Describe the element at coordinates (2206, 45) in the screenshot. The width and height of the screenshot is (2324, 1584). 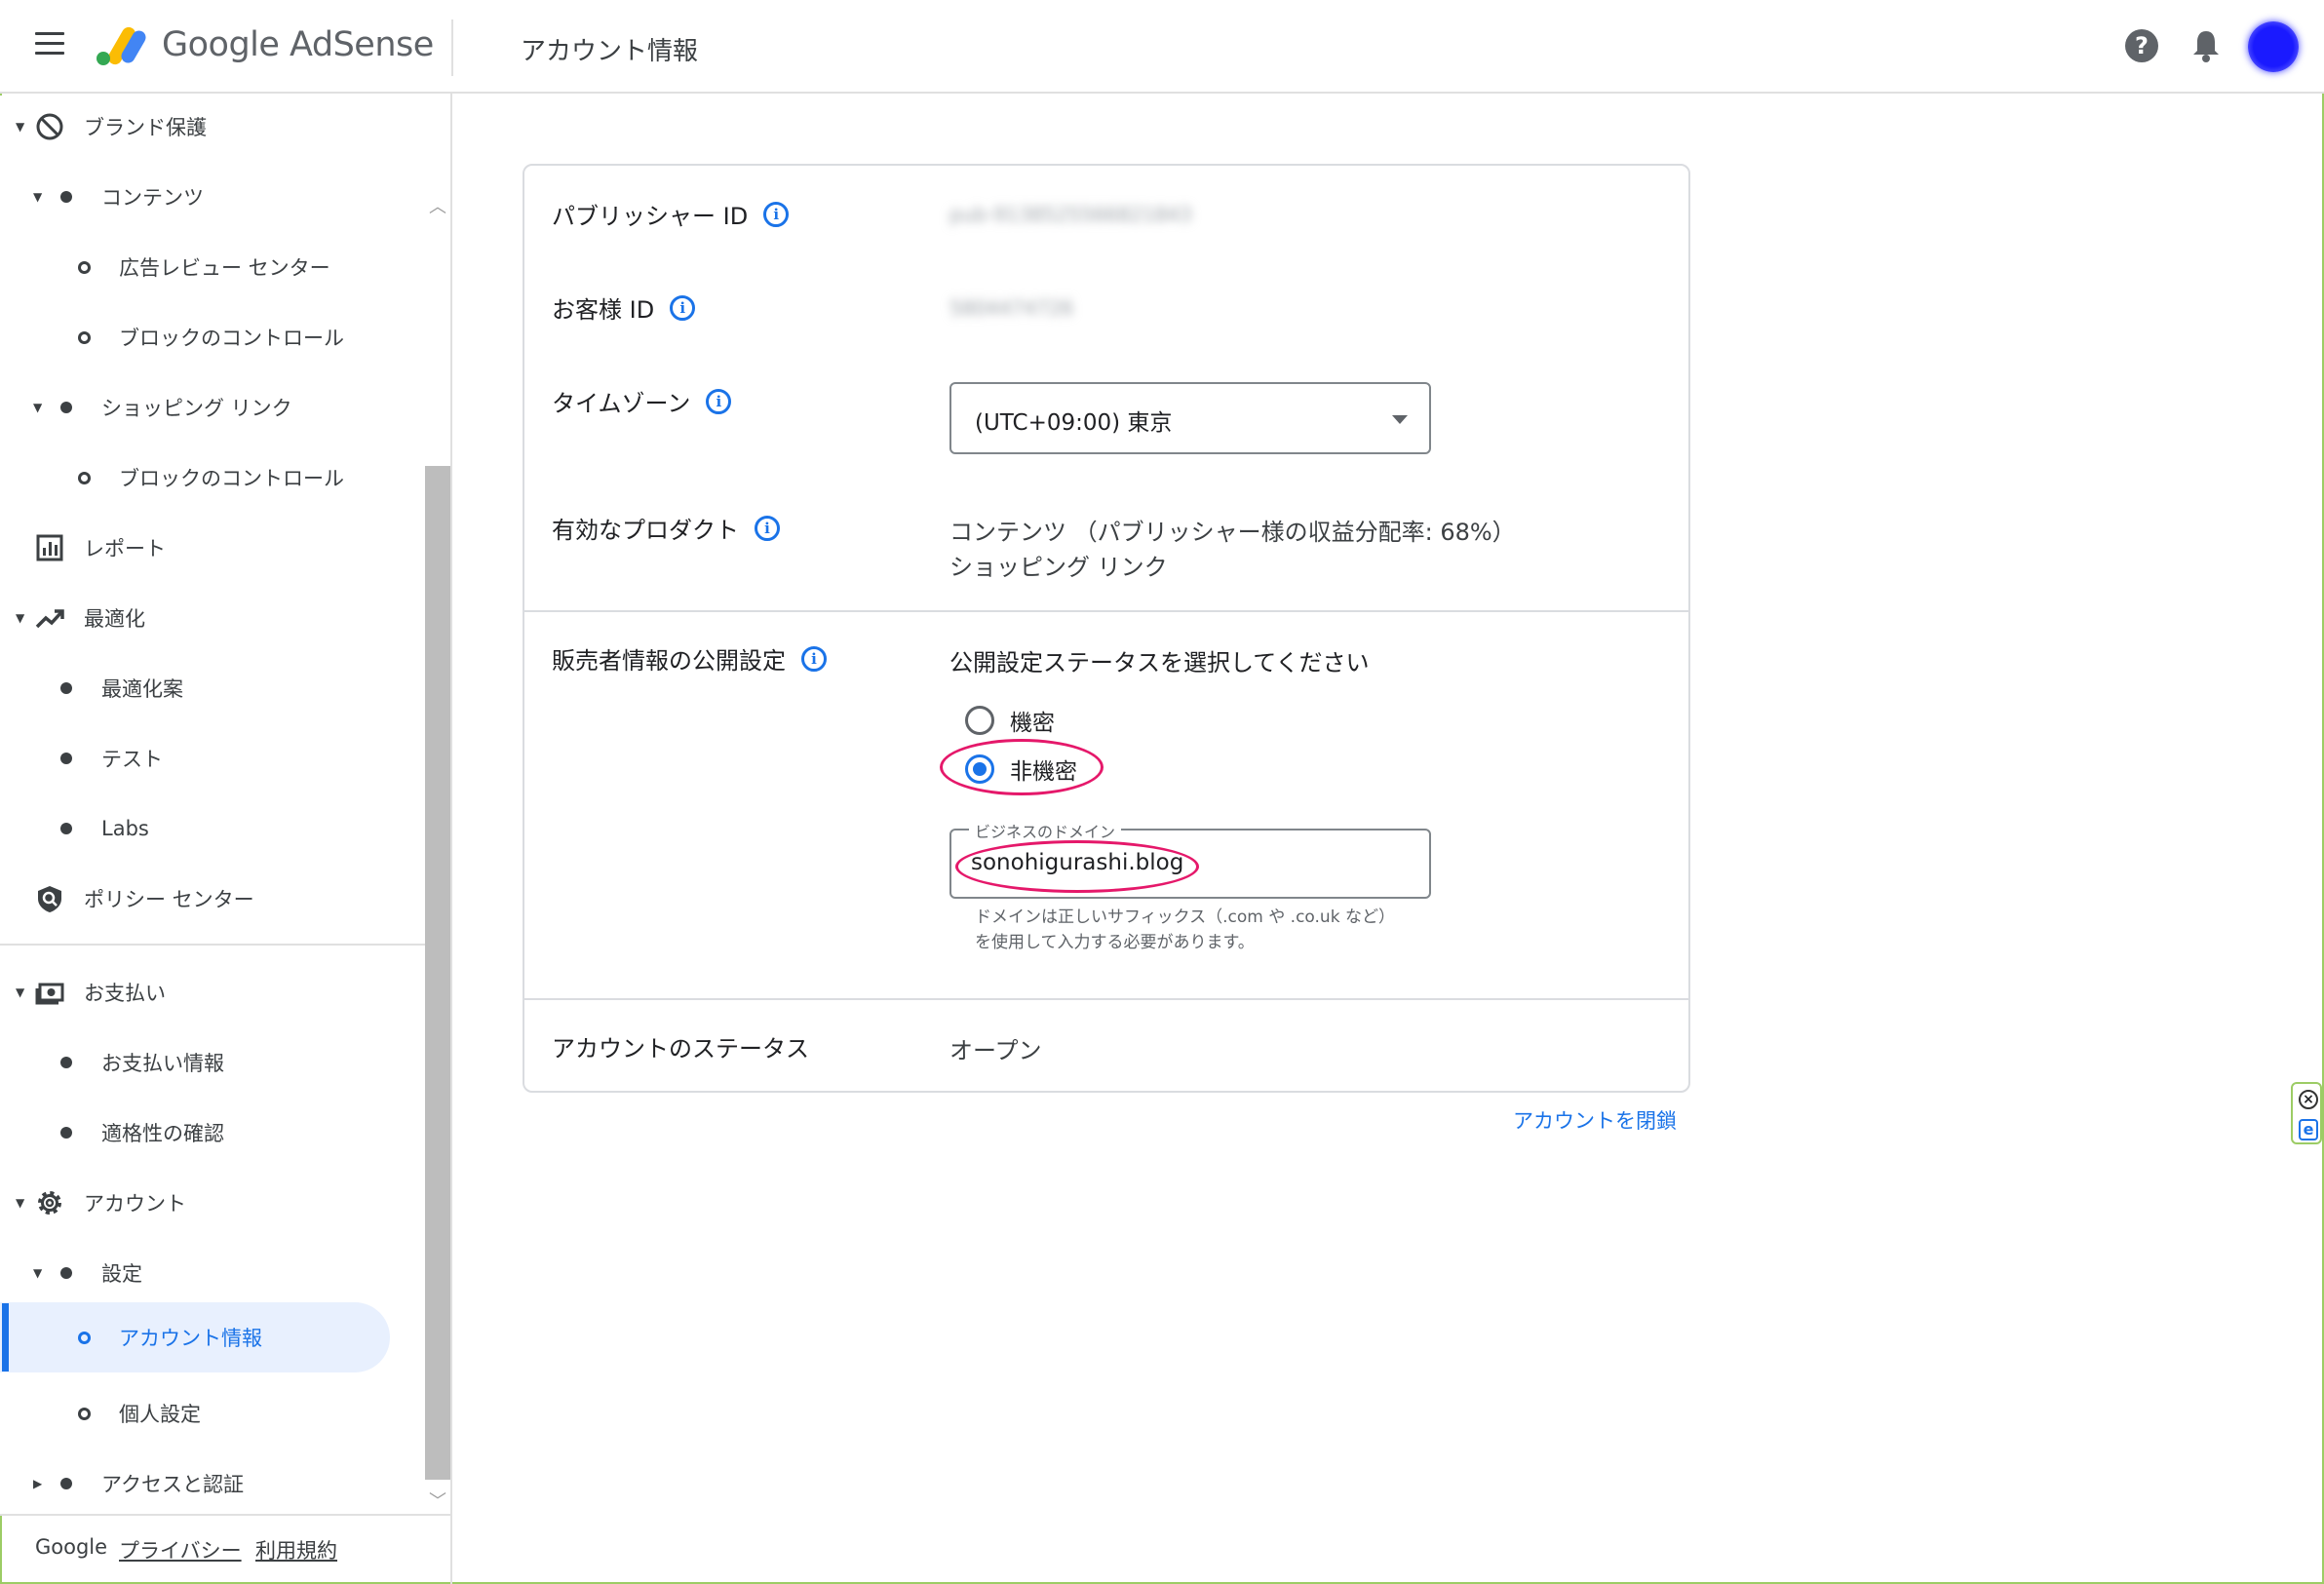
I see `notification-bell-icon` at that location.